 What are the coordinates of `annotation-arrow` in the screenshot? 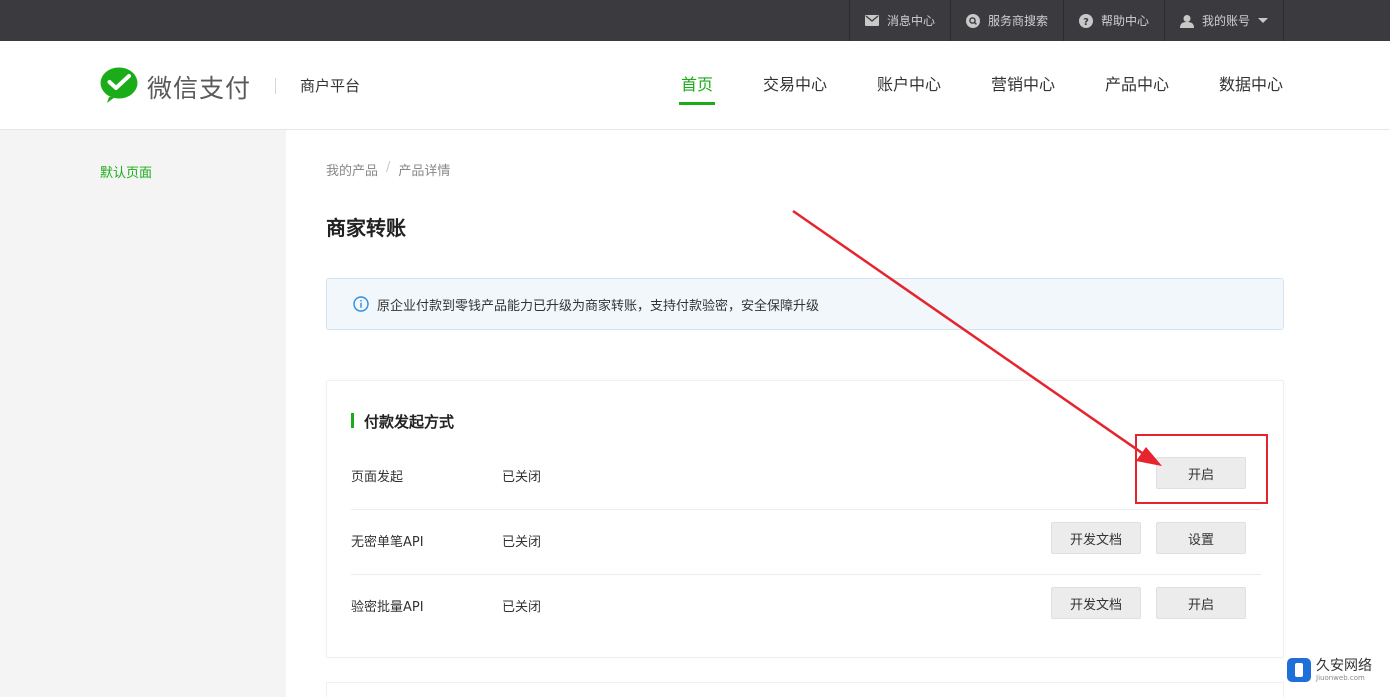 It's located at (977, 337).